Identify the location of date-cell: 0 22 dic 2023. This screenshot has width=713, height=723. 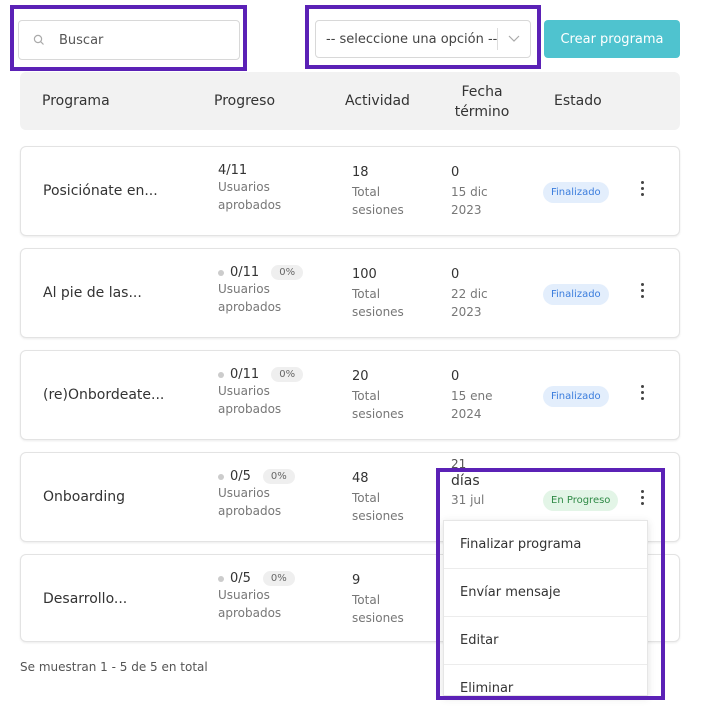
(469, 293).